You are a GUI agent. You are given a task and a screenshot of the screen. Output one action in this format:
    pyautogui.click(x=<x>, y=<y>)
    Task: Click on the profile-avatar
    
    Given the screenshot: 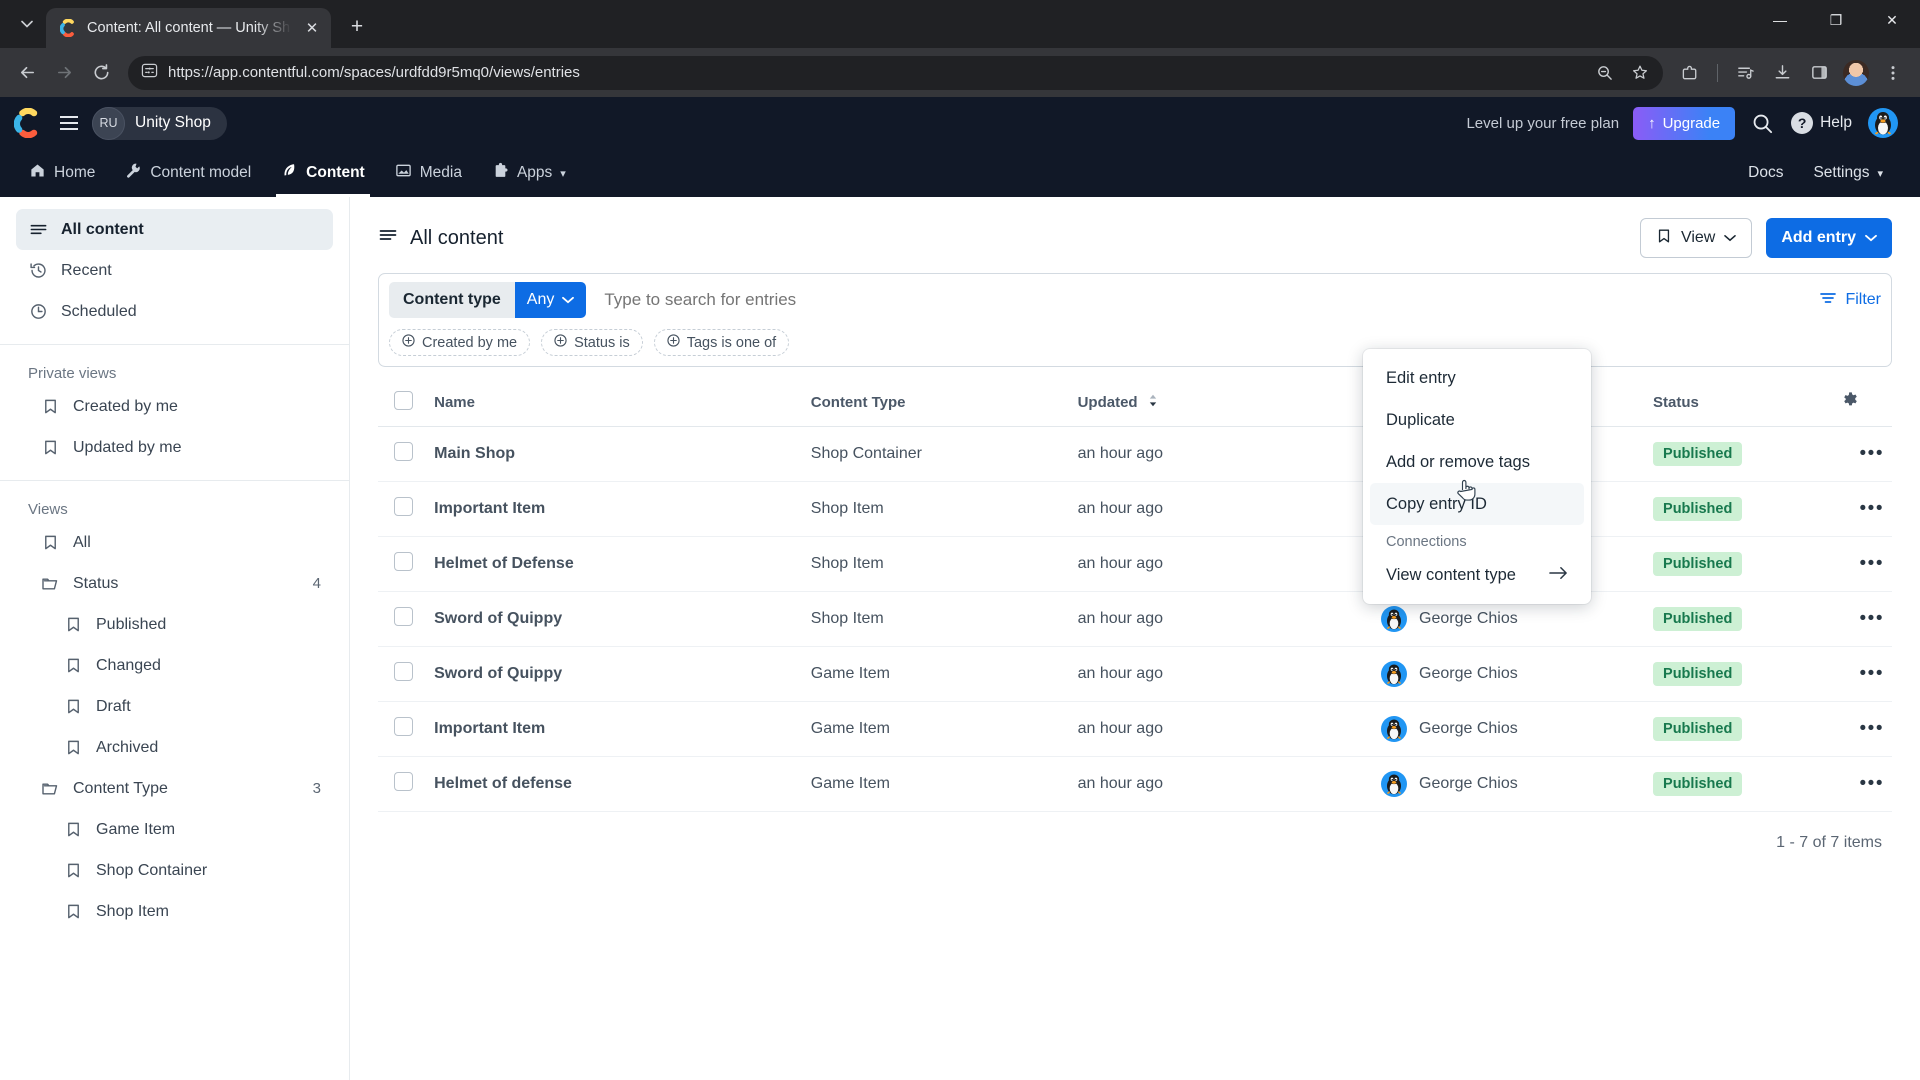 What is the action you would take?
    pyautogui.click(x=1856, y=73)
    